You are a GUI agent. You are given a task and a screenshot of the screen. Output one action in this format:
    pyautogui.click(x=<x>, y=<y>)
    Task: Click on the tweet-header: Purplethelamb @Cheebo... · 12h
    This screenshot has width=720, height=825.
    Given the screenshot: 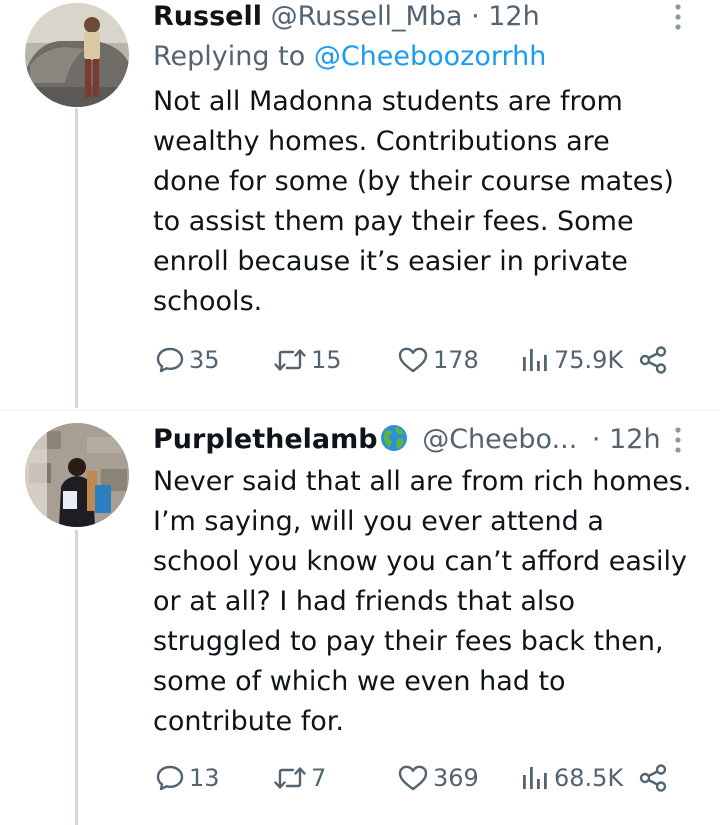 What is the action you would take?
    pyautogui.click(x=407, y=442)
    